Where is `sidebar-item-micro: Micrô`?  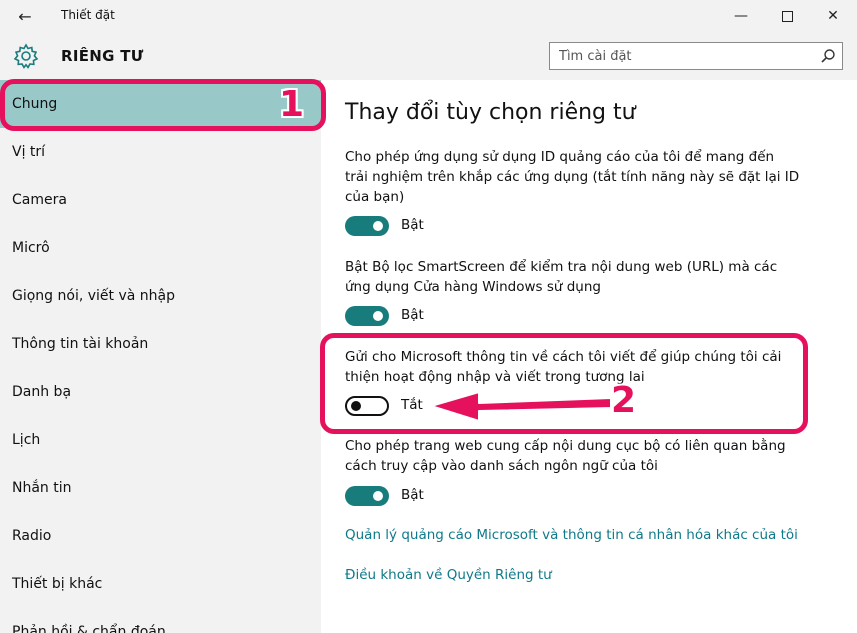
sidebar-item-micro: Micrô is located at coordinates (160, 248).